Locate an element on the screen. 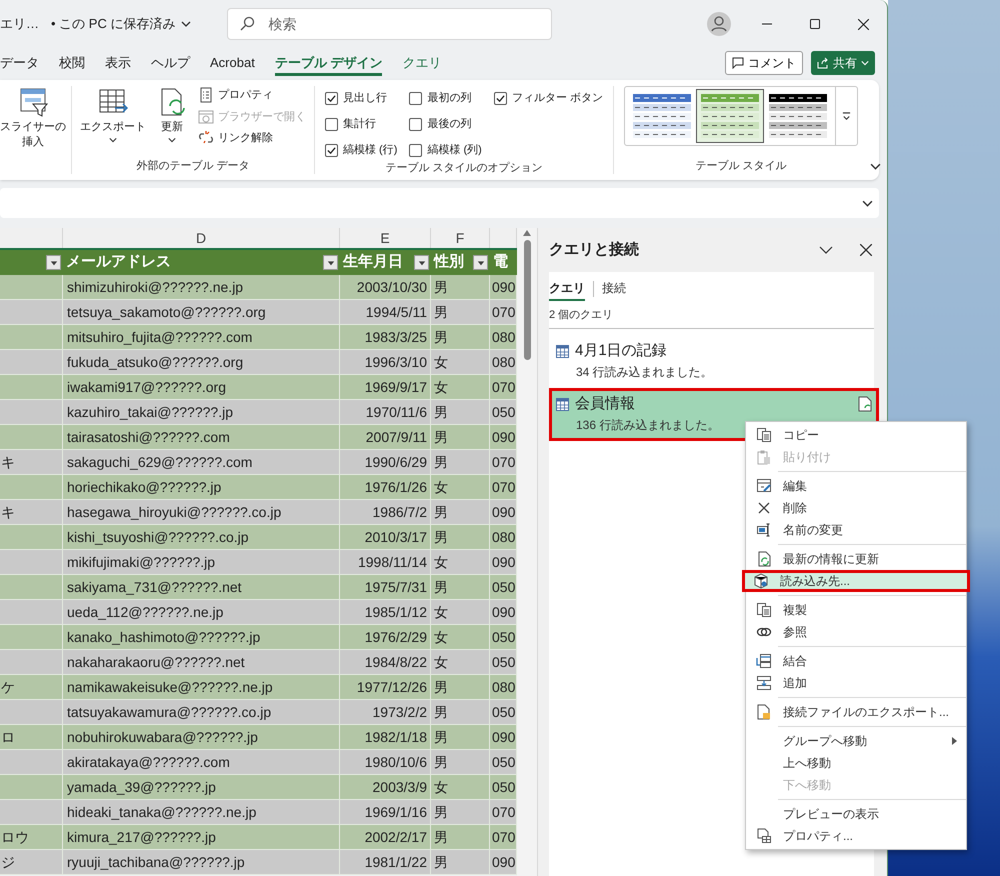  menu-item: グループへ移動 is located at coordinates (856, 741).